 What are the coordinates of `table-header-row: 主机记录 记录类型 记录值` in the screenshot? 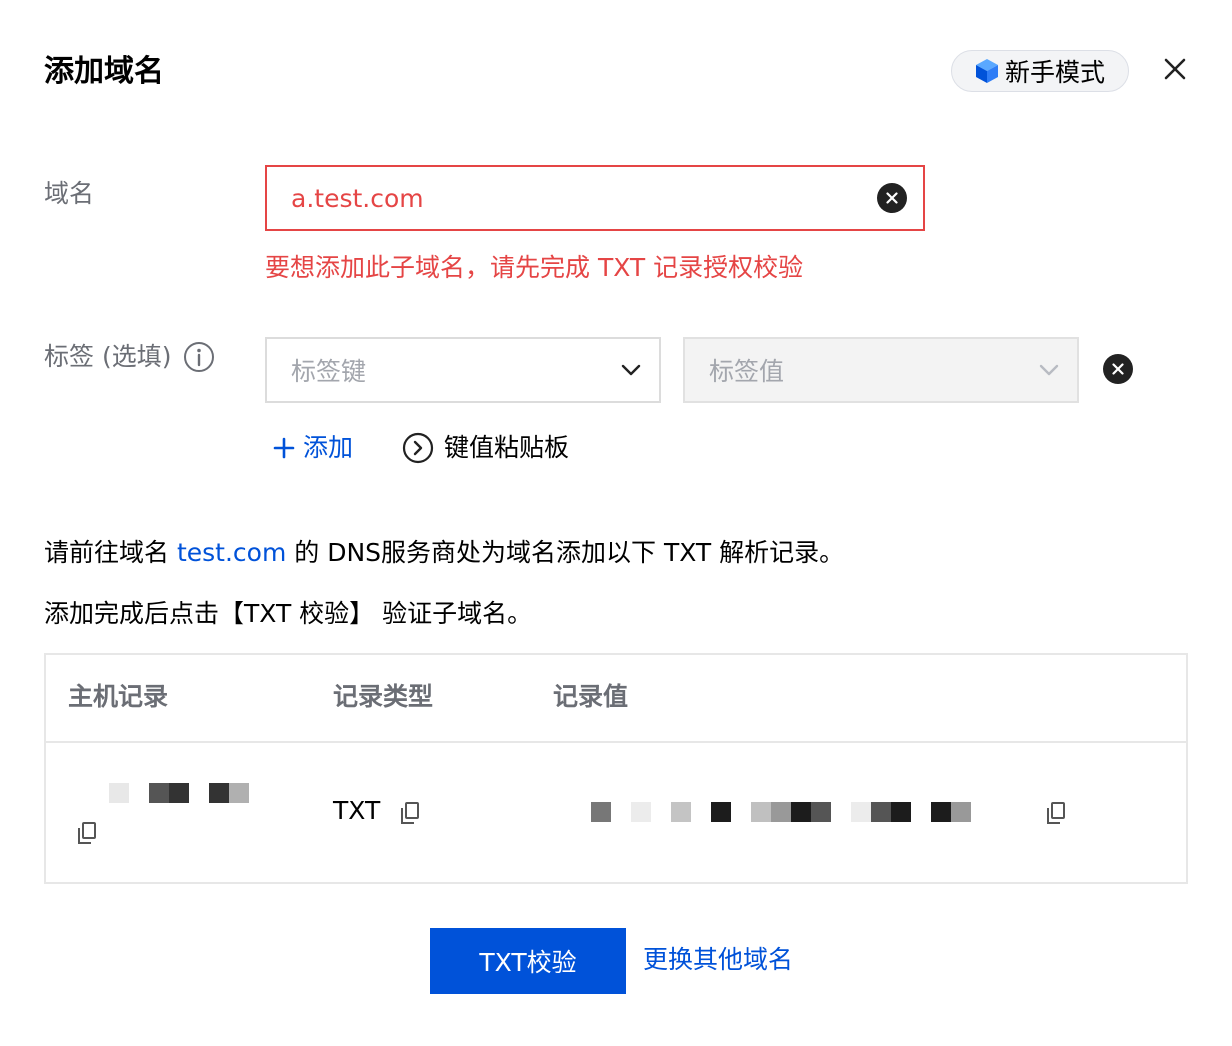 It's located at (616, 699).